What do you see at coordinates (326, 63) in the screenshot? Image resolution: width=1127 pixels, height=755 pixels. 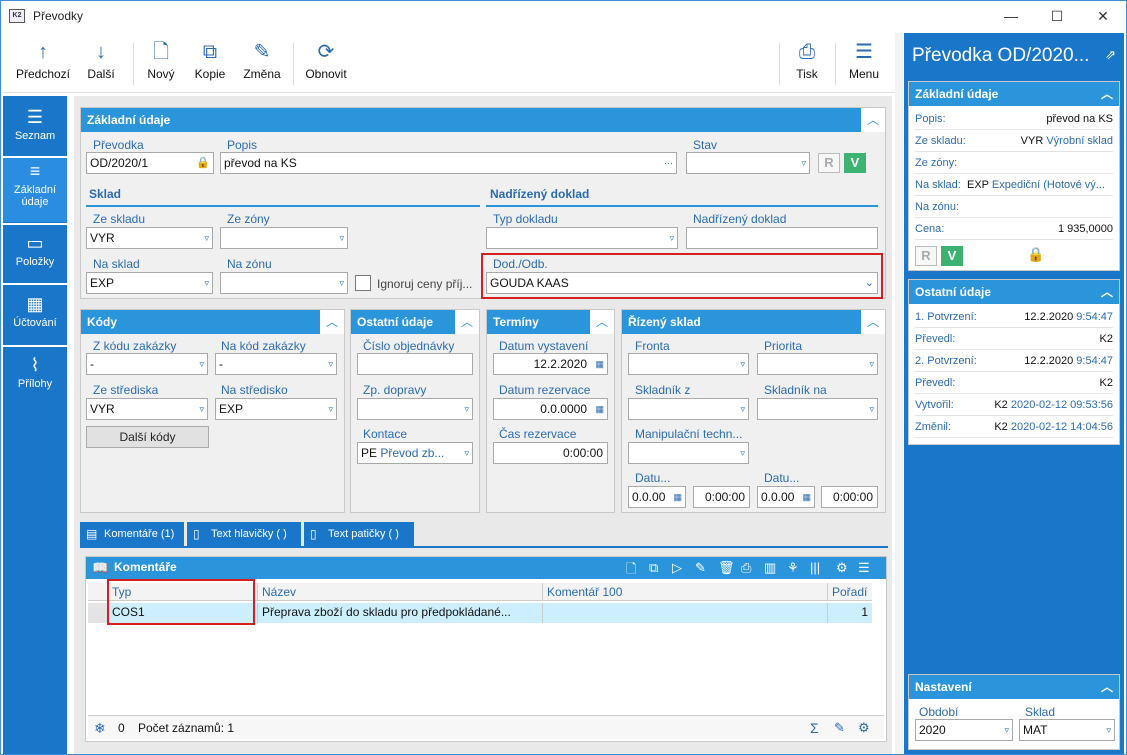 I see `refresh-button: ⟳ Obnovit` at bounding box center [326, 63].